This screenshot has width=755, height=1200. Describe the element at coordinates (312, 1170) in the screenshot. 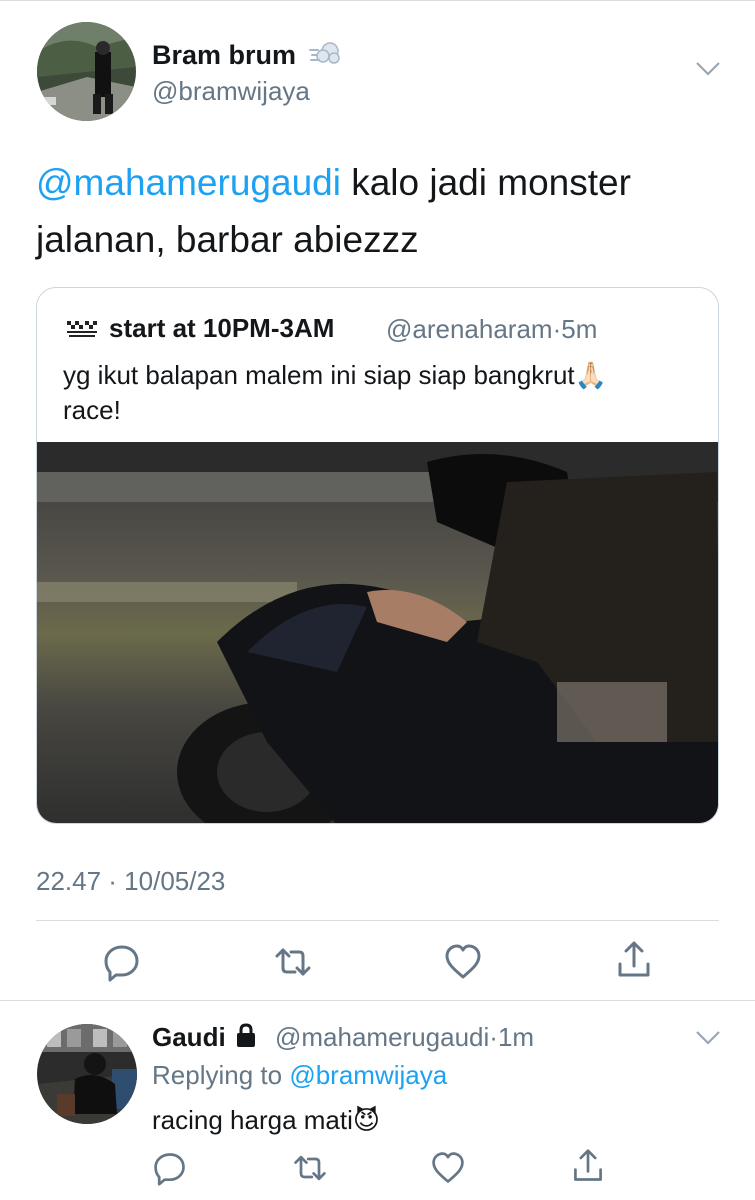

I see `reply-retweet-icon` at that location.